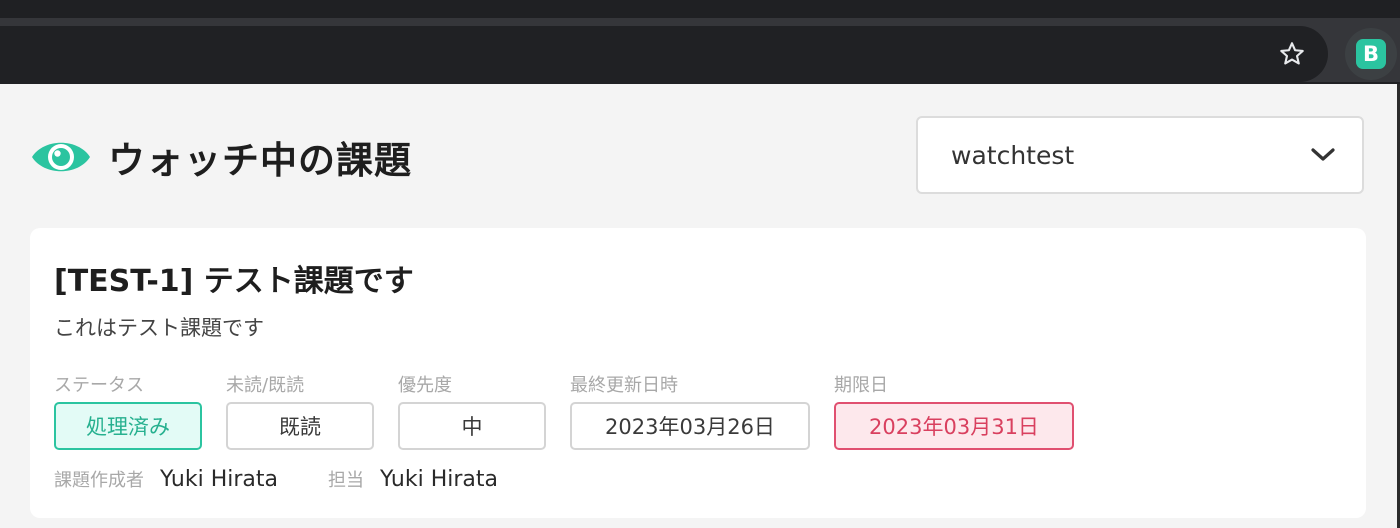 This screenshot has height=528, width=1400. I want to click on status-field: ステータス 処理済み, so click(128, 412).